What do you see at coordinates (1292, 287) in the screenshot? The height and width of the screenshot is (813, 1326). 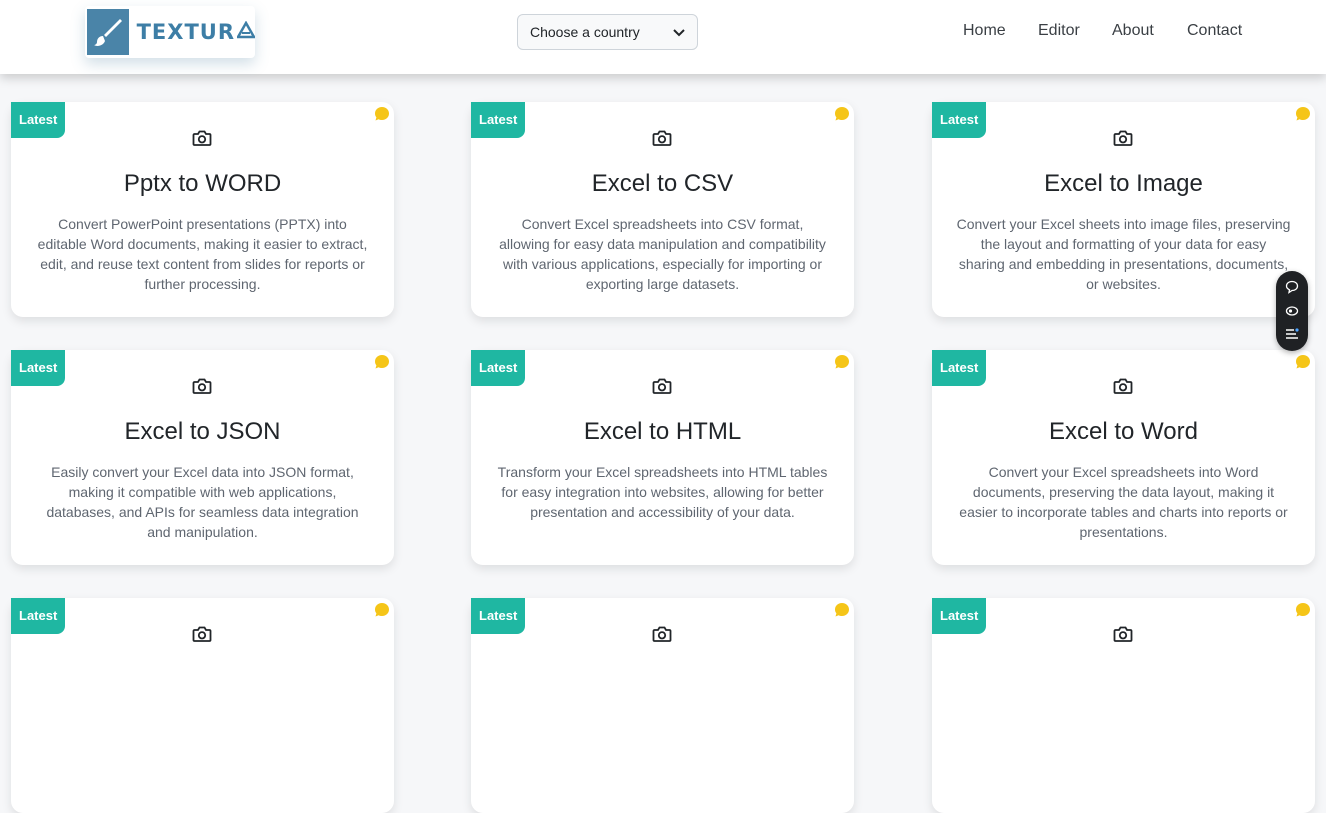 I see `comment-icon` at bounding box center [1292, 287].